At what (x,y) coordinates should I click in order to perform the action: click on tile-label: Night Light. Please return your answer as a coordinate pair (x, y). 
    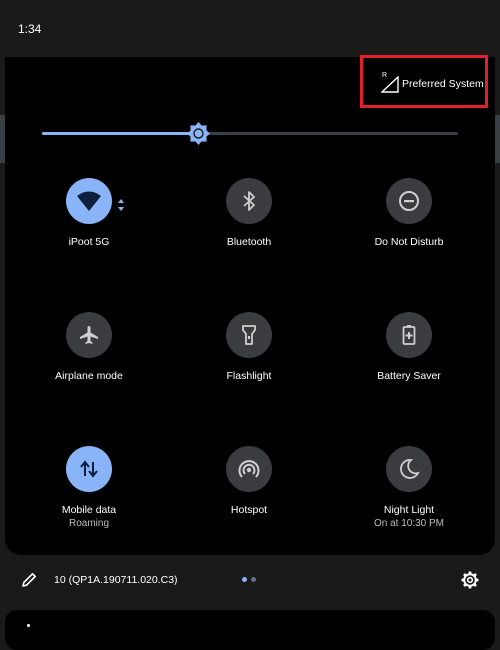
    Looking at the image, I should click on (409, 510).